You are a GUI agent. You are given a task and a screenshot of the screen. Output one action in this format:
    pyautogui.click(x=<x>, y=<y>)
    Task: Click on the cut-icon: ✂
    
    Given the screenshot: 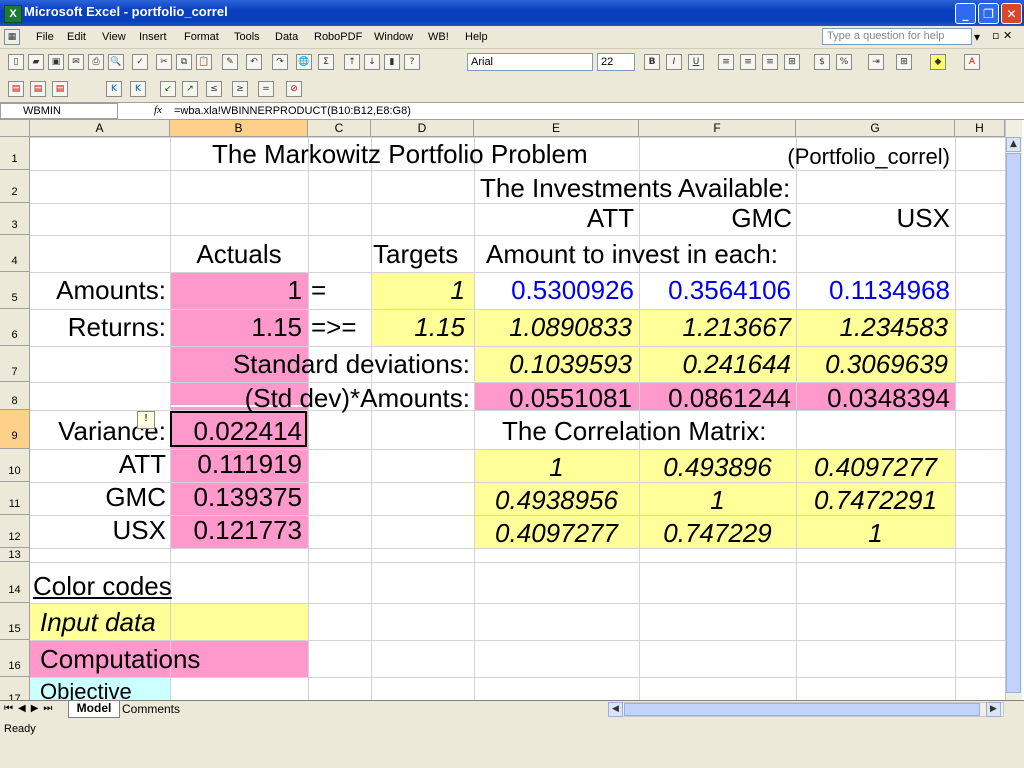 What is the action you would take?
    pyautogui.click(x=164, y=62)
    